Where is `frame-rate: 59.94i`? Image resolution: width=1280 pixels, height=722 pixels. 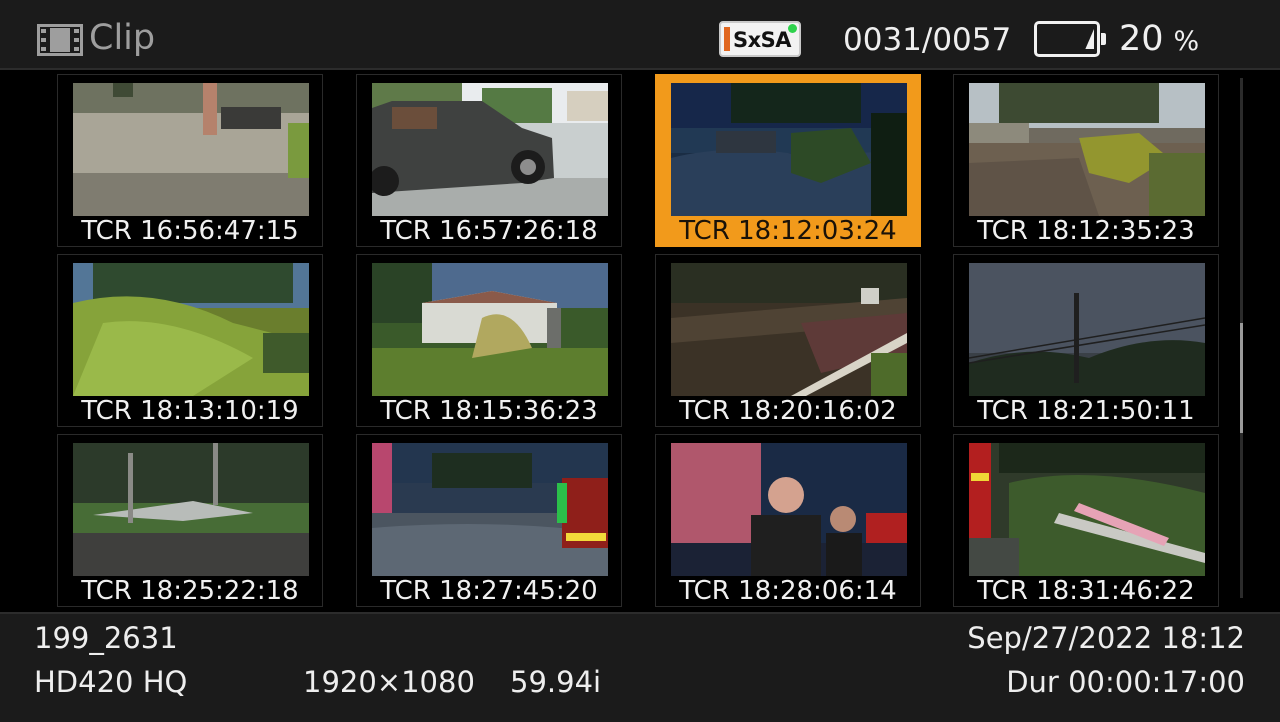 frame-rate: 59.94i is located at coordinates (556, 682).